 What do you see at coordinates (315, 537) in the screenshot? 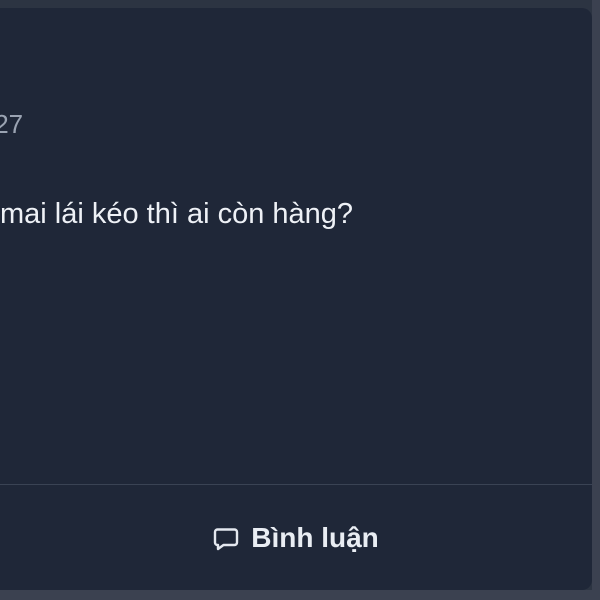
I see `comment-label: Bình luận` at bounding box center [315, 537].